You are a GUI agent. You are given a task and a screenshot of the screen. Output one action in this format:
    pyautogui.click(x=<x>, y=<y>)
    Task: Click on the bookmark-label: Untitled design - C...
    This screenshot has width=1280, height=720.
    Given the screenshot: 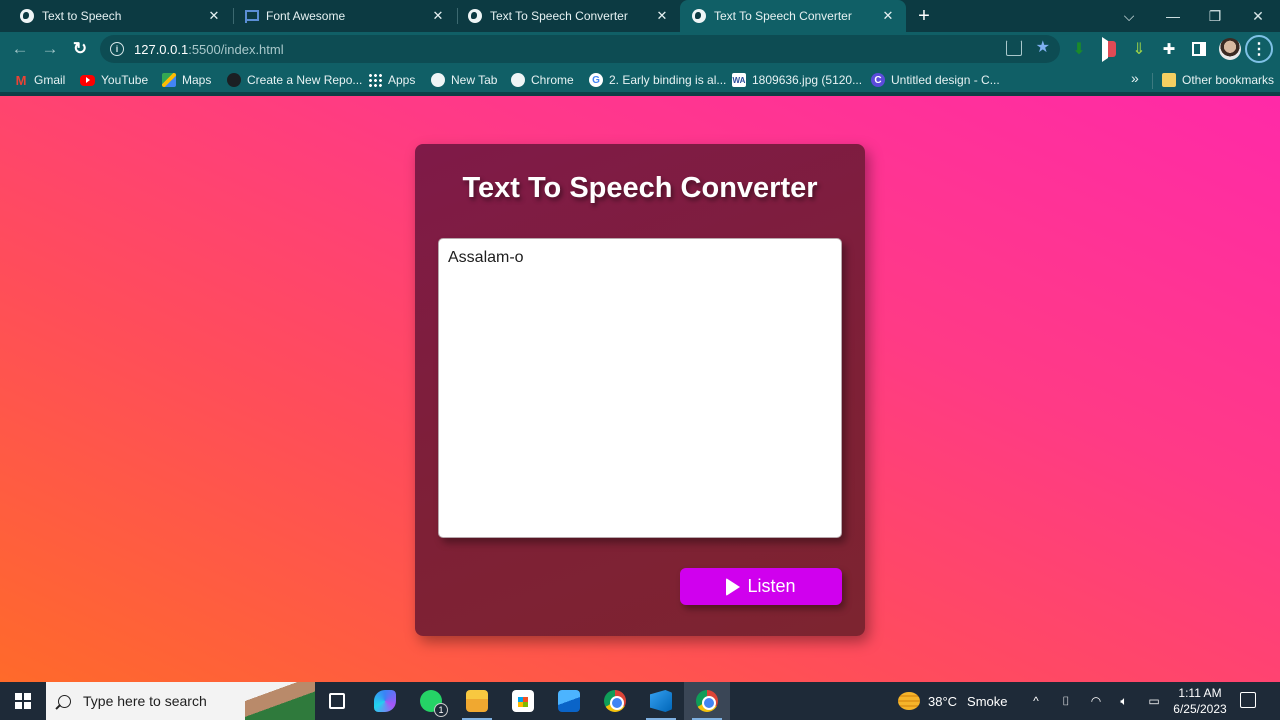 What is the action you would take?
    pyautogui.click(x=945, y=80)
    